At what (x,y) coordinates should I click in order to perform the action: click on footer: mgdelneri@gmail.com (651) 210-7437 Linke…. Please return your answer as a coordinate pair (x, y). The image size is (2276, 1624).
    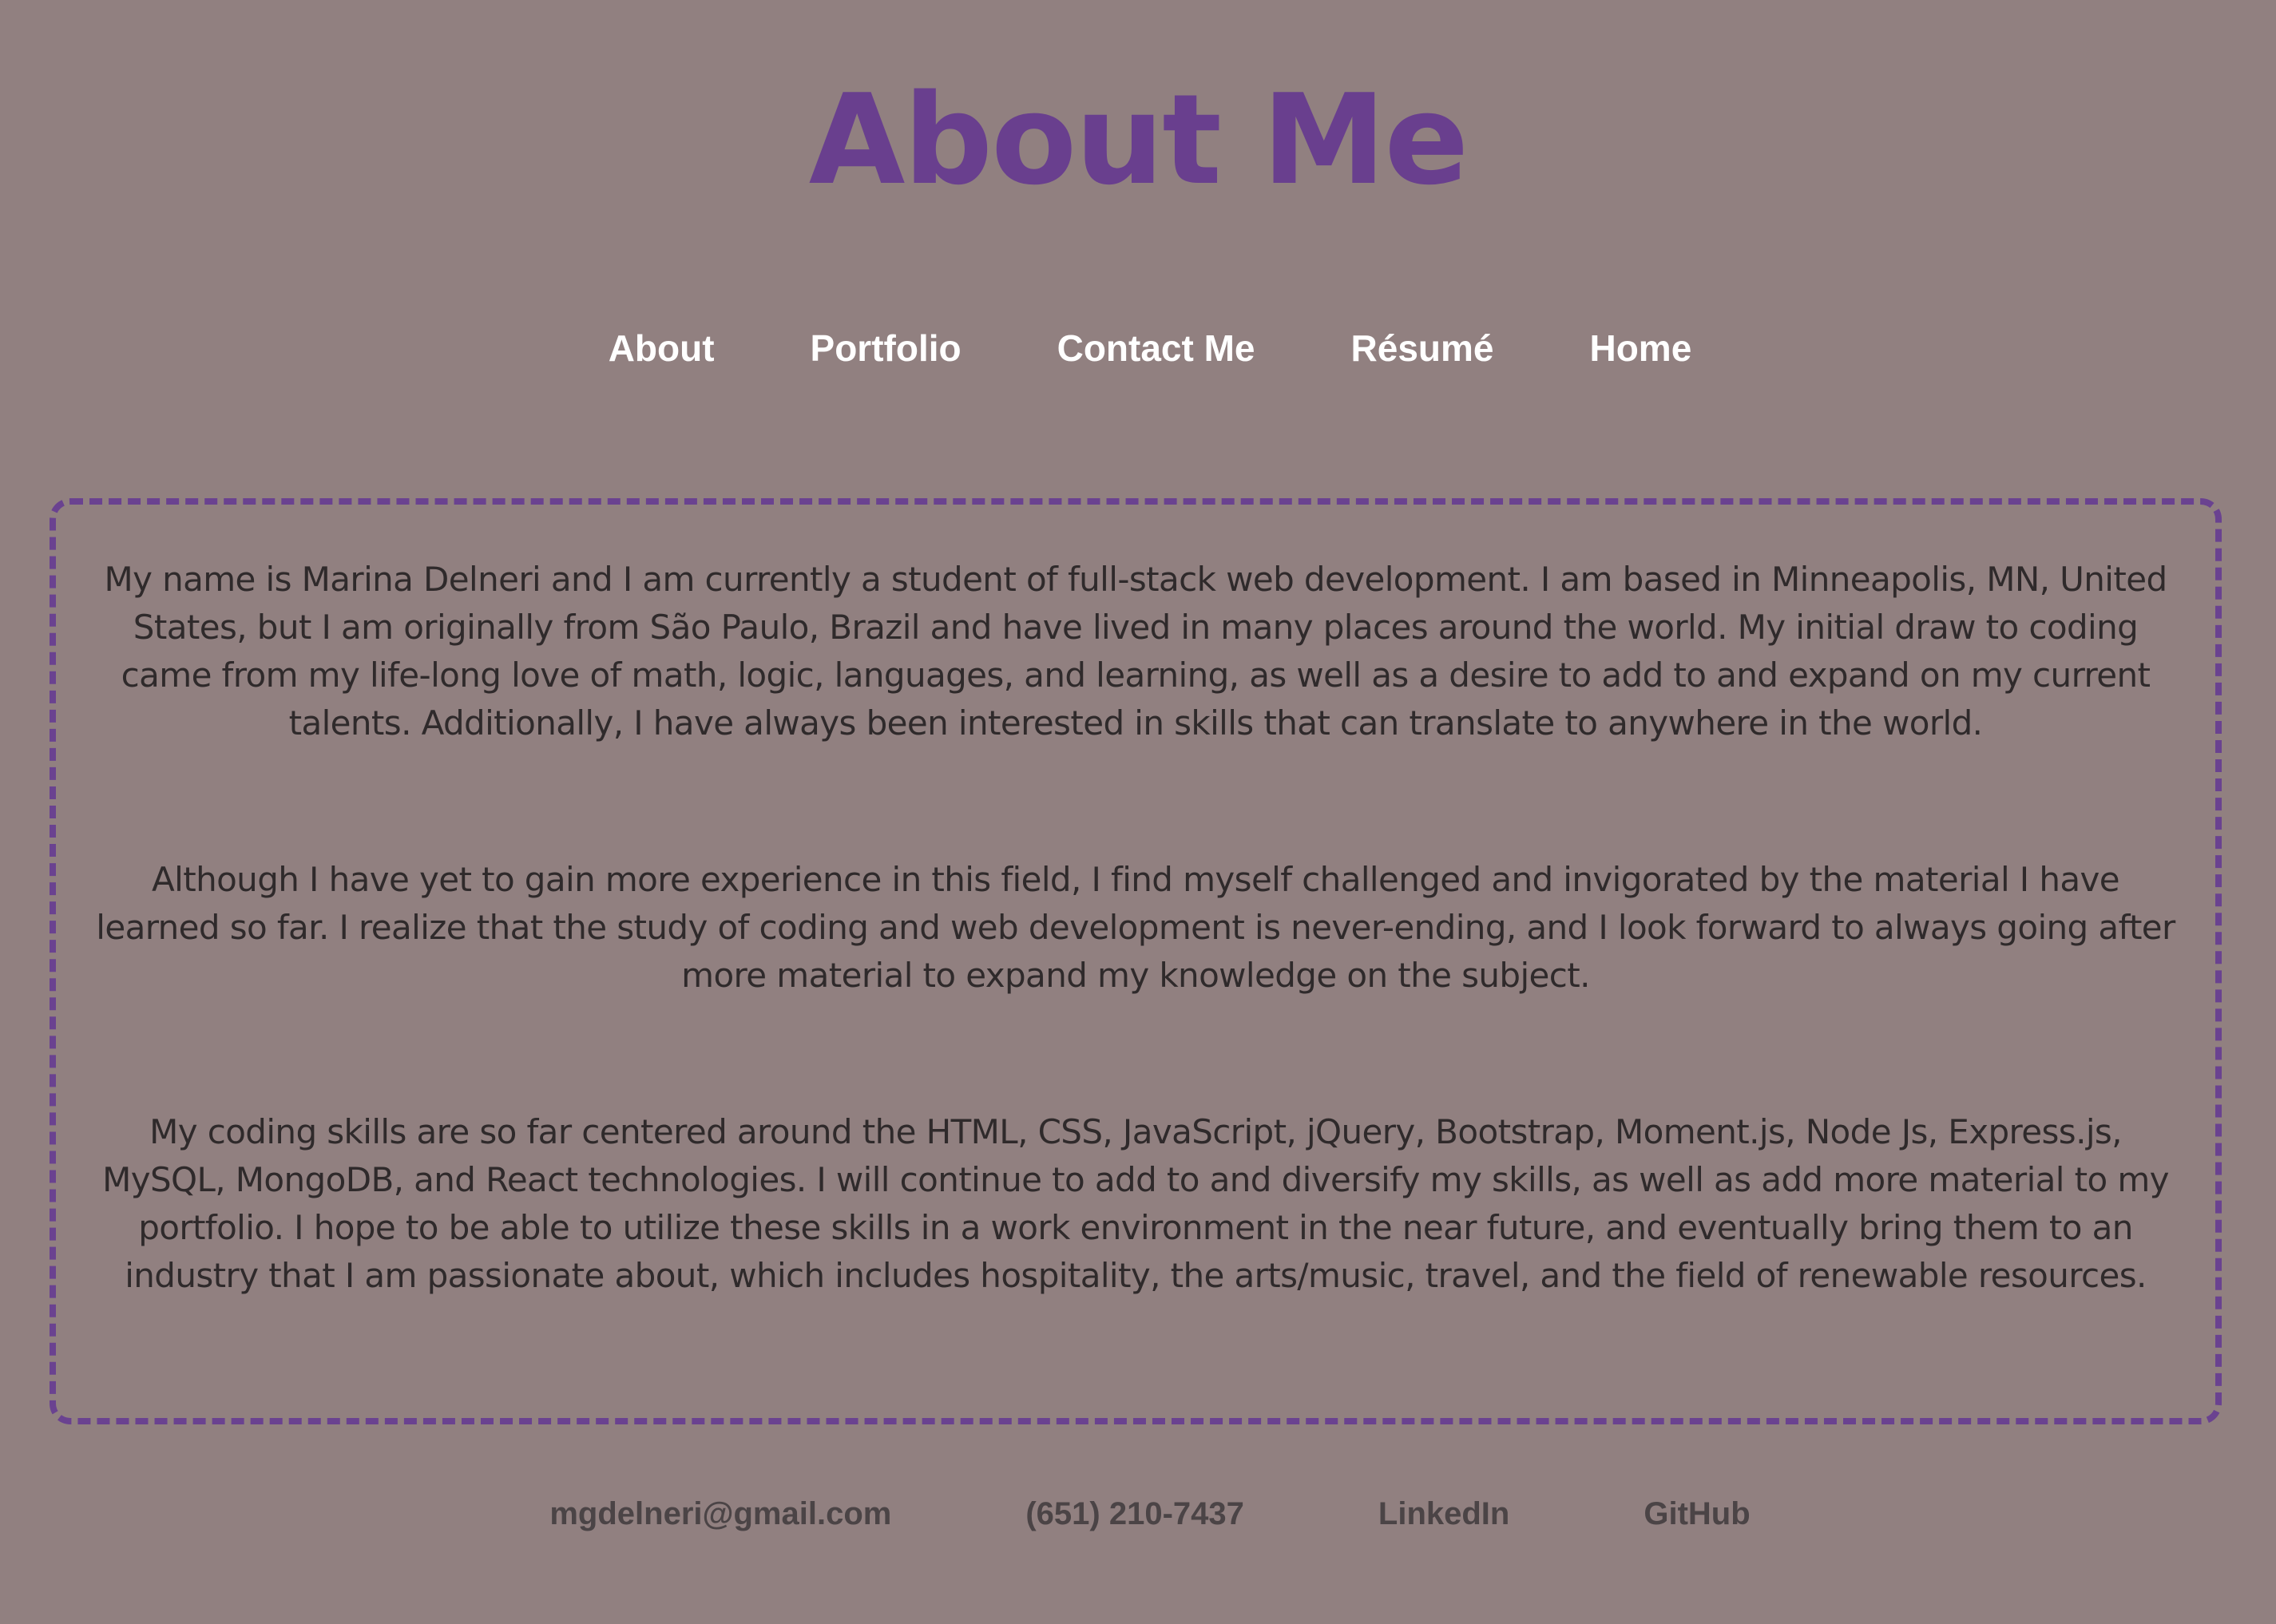
    Looking at the image, I should click on (1138, 1514).